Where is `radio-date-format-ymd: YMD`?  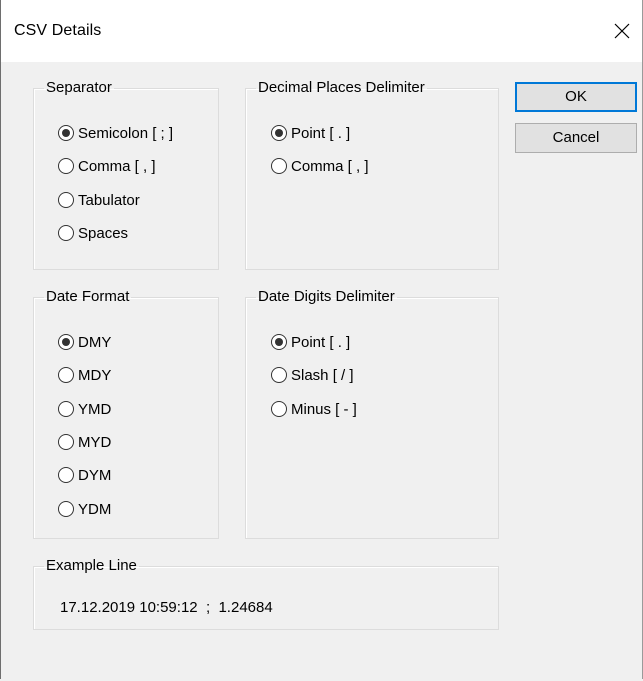 radio-date-format-ymd: YMD is located at coordinates (84, 409).